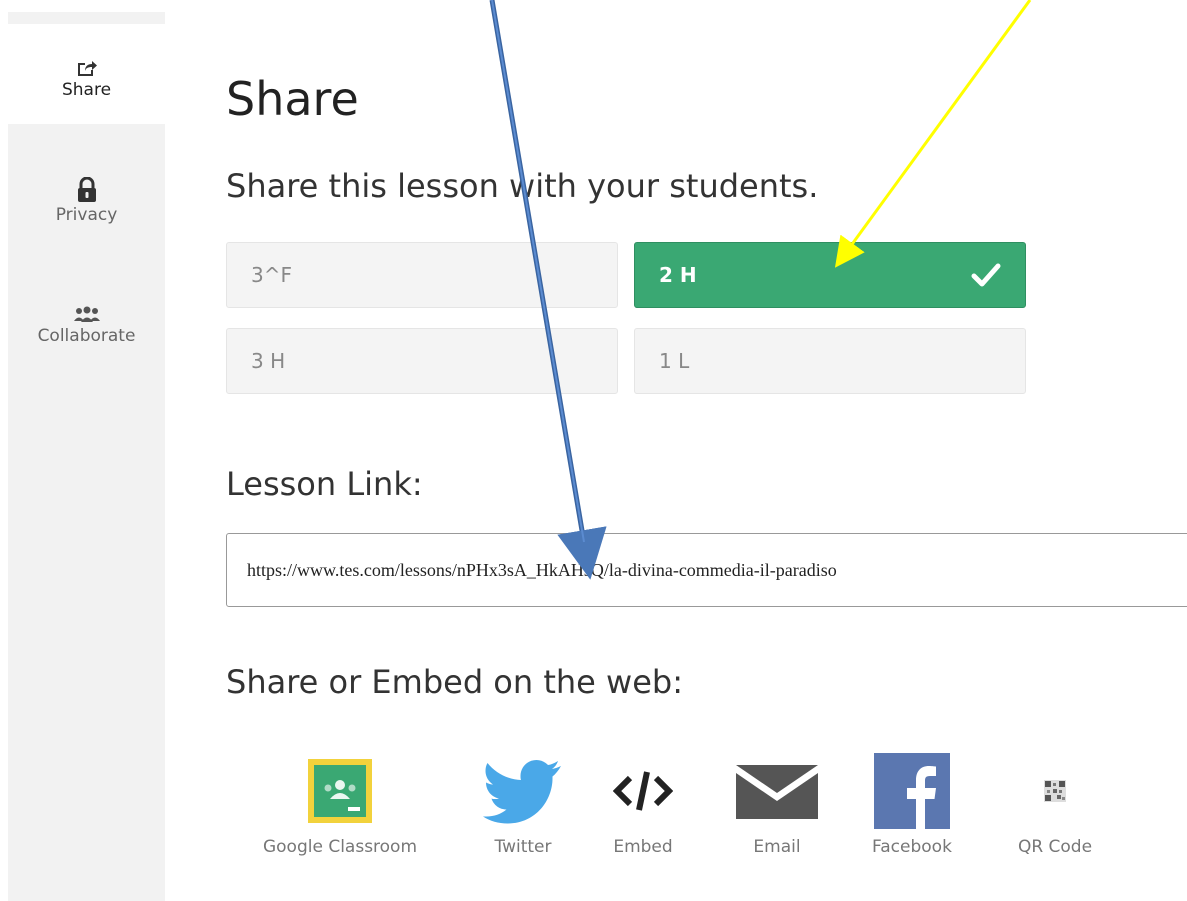  I want to click on sidebar-top-strip, so click(86, 6).